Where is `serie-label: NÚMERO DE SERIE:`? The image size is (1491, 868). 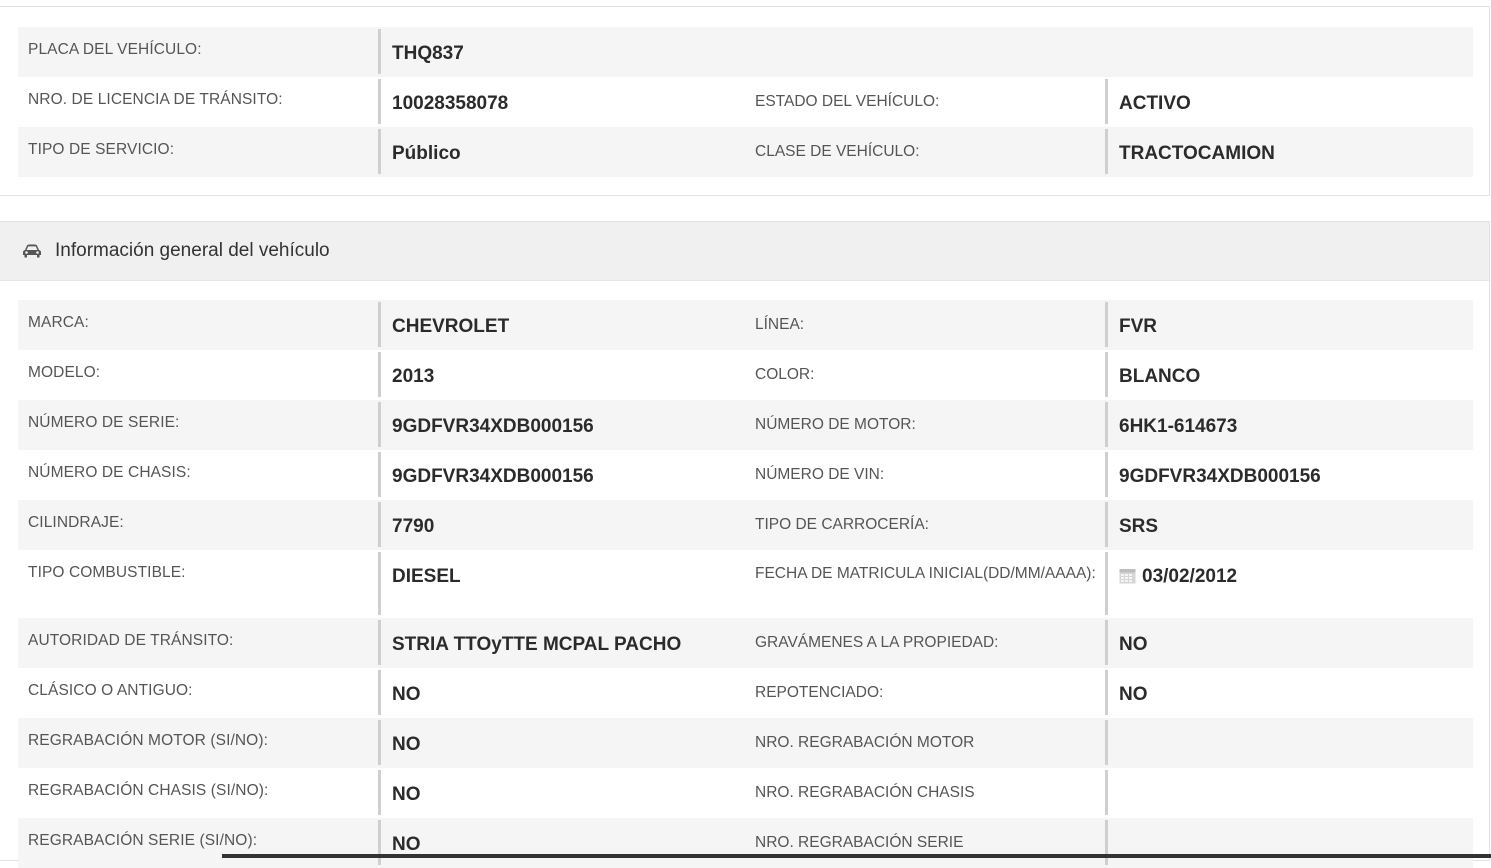 serie-label: NÚMERO DE SERIE: is located at coordinates (104, 422).